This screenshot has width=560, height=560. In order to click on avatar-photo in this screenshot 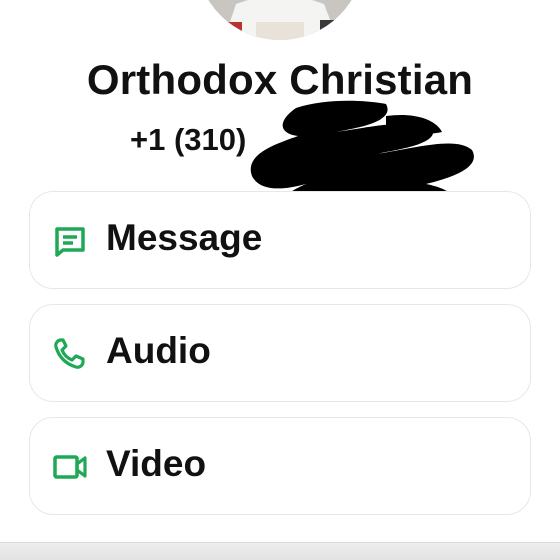, I will do `click(280, 20)`.